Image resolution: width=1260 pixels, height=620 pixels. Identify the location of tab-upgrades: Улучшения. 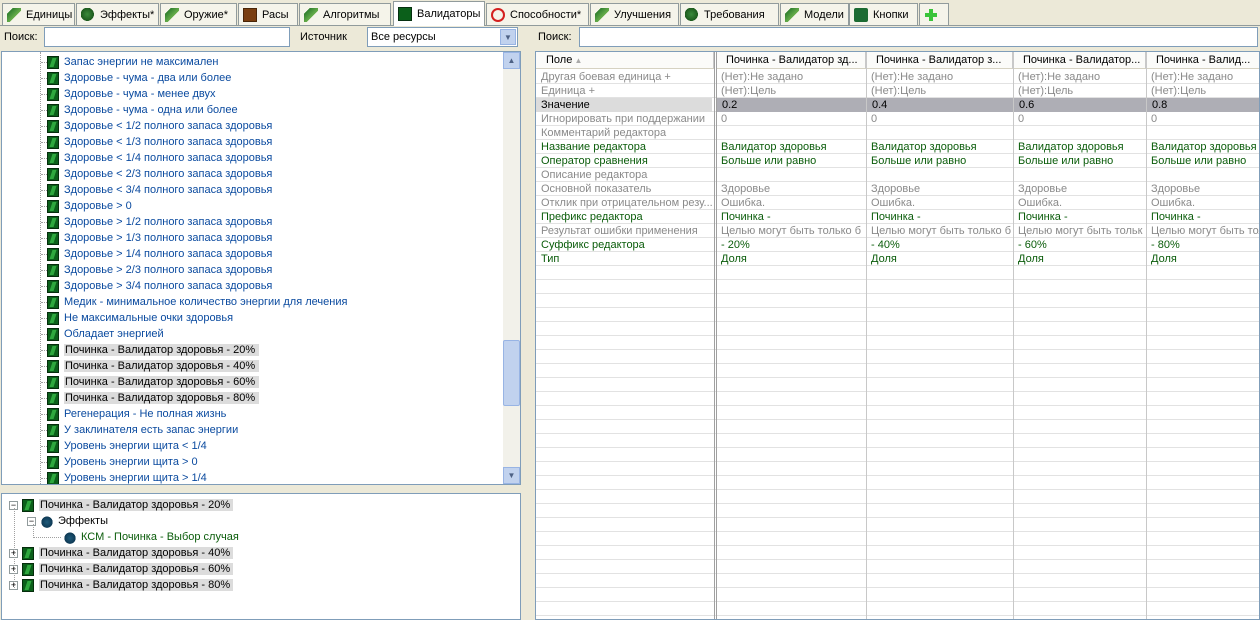
(634, 14).